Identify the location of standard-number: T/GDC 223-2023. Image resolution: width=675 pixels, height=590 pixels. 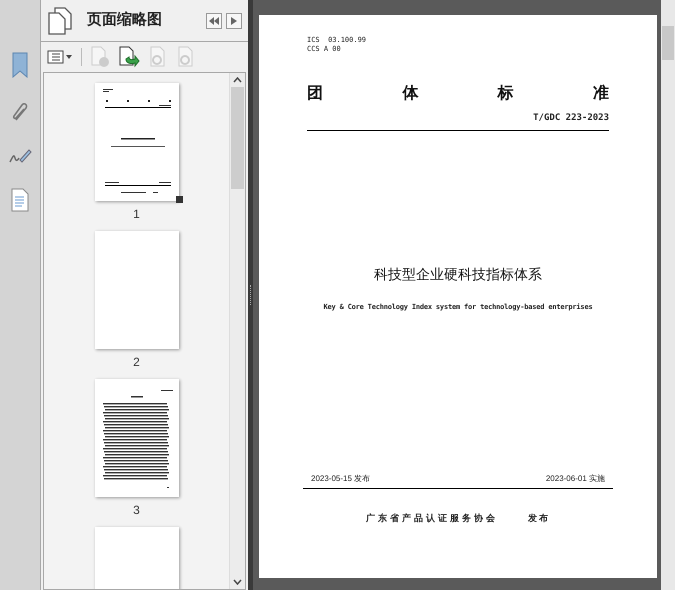
(571, 118).